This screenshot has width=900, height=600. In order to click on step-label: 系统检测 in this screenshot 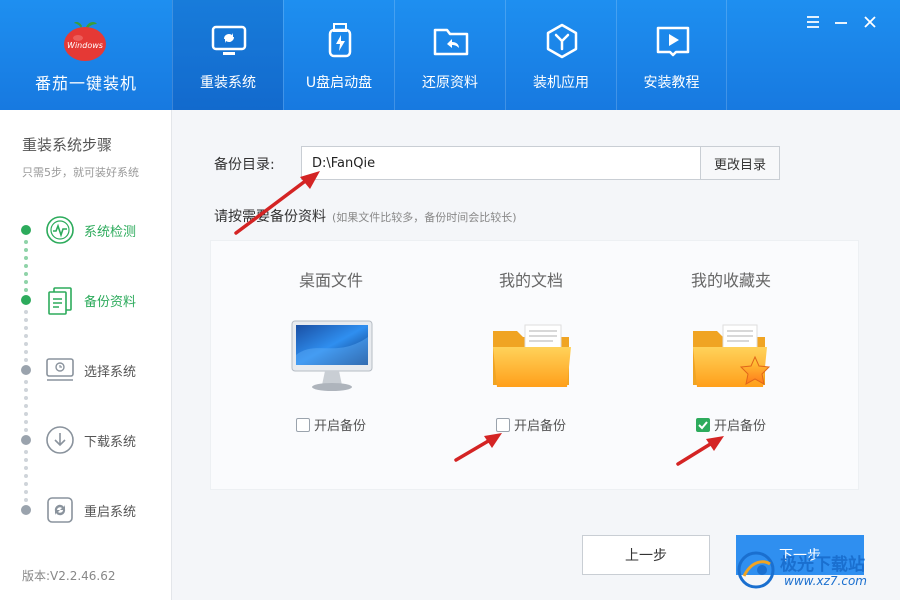, I will do `click(110, 232)`.